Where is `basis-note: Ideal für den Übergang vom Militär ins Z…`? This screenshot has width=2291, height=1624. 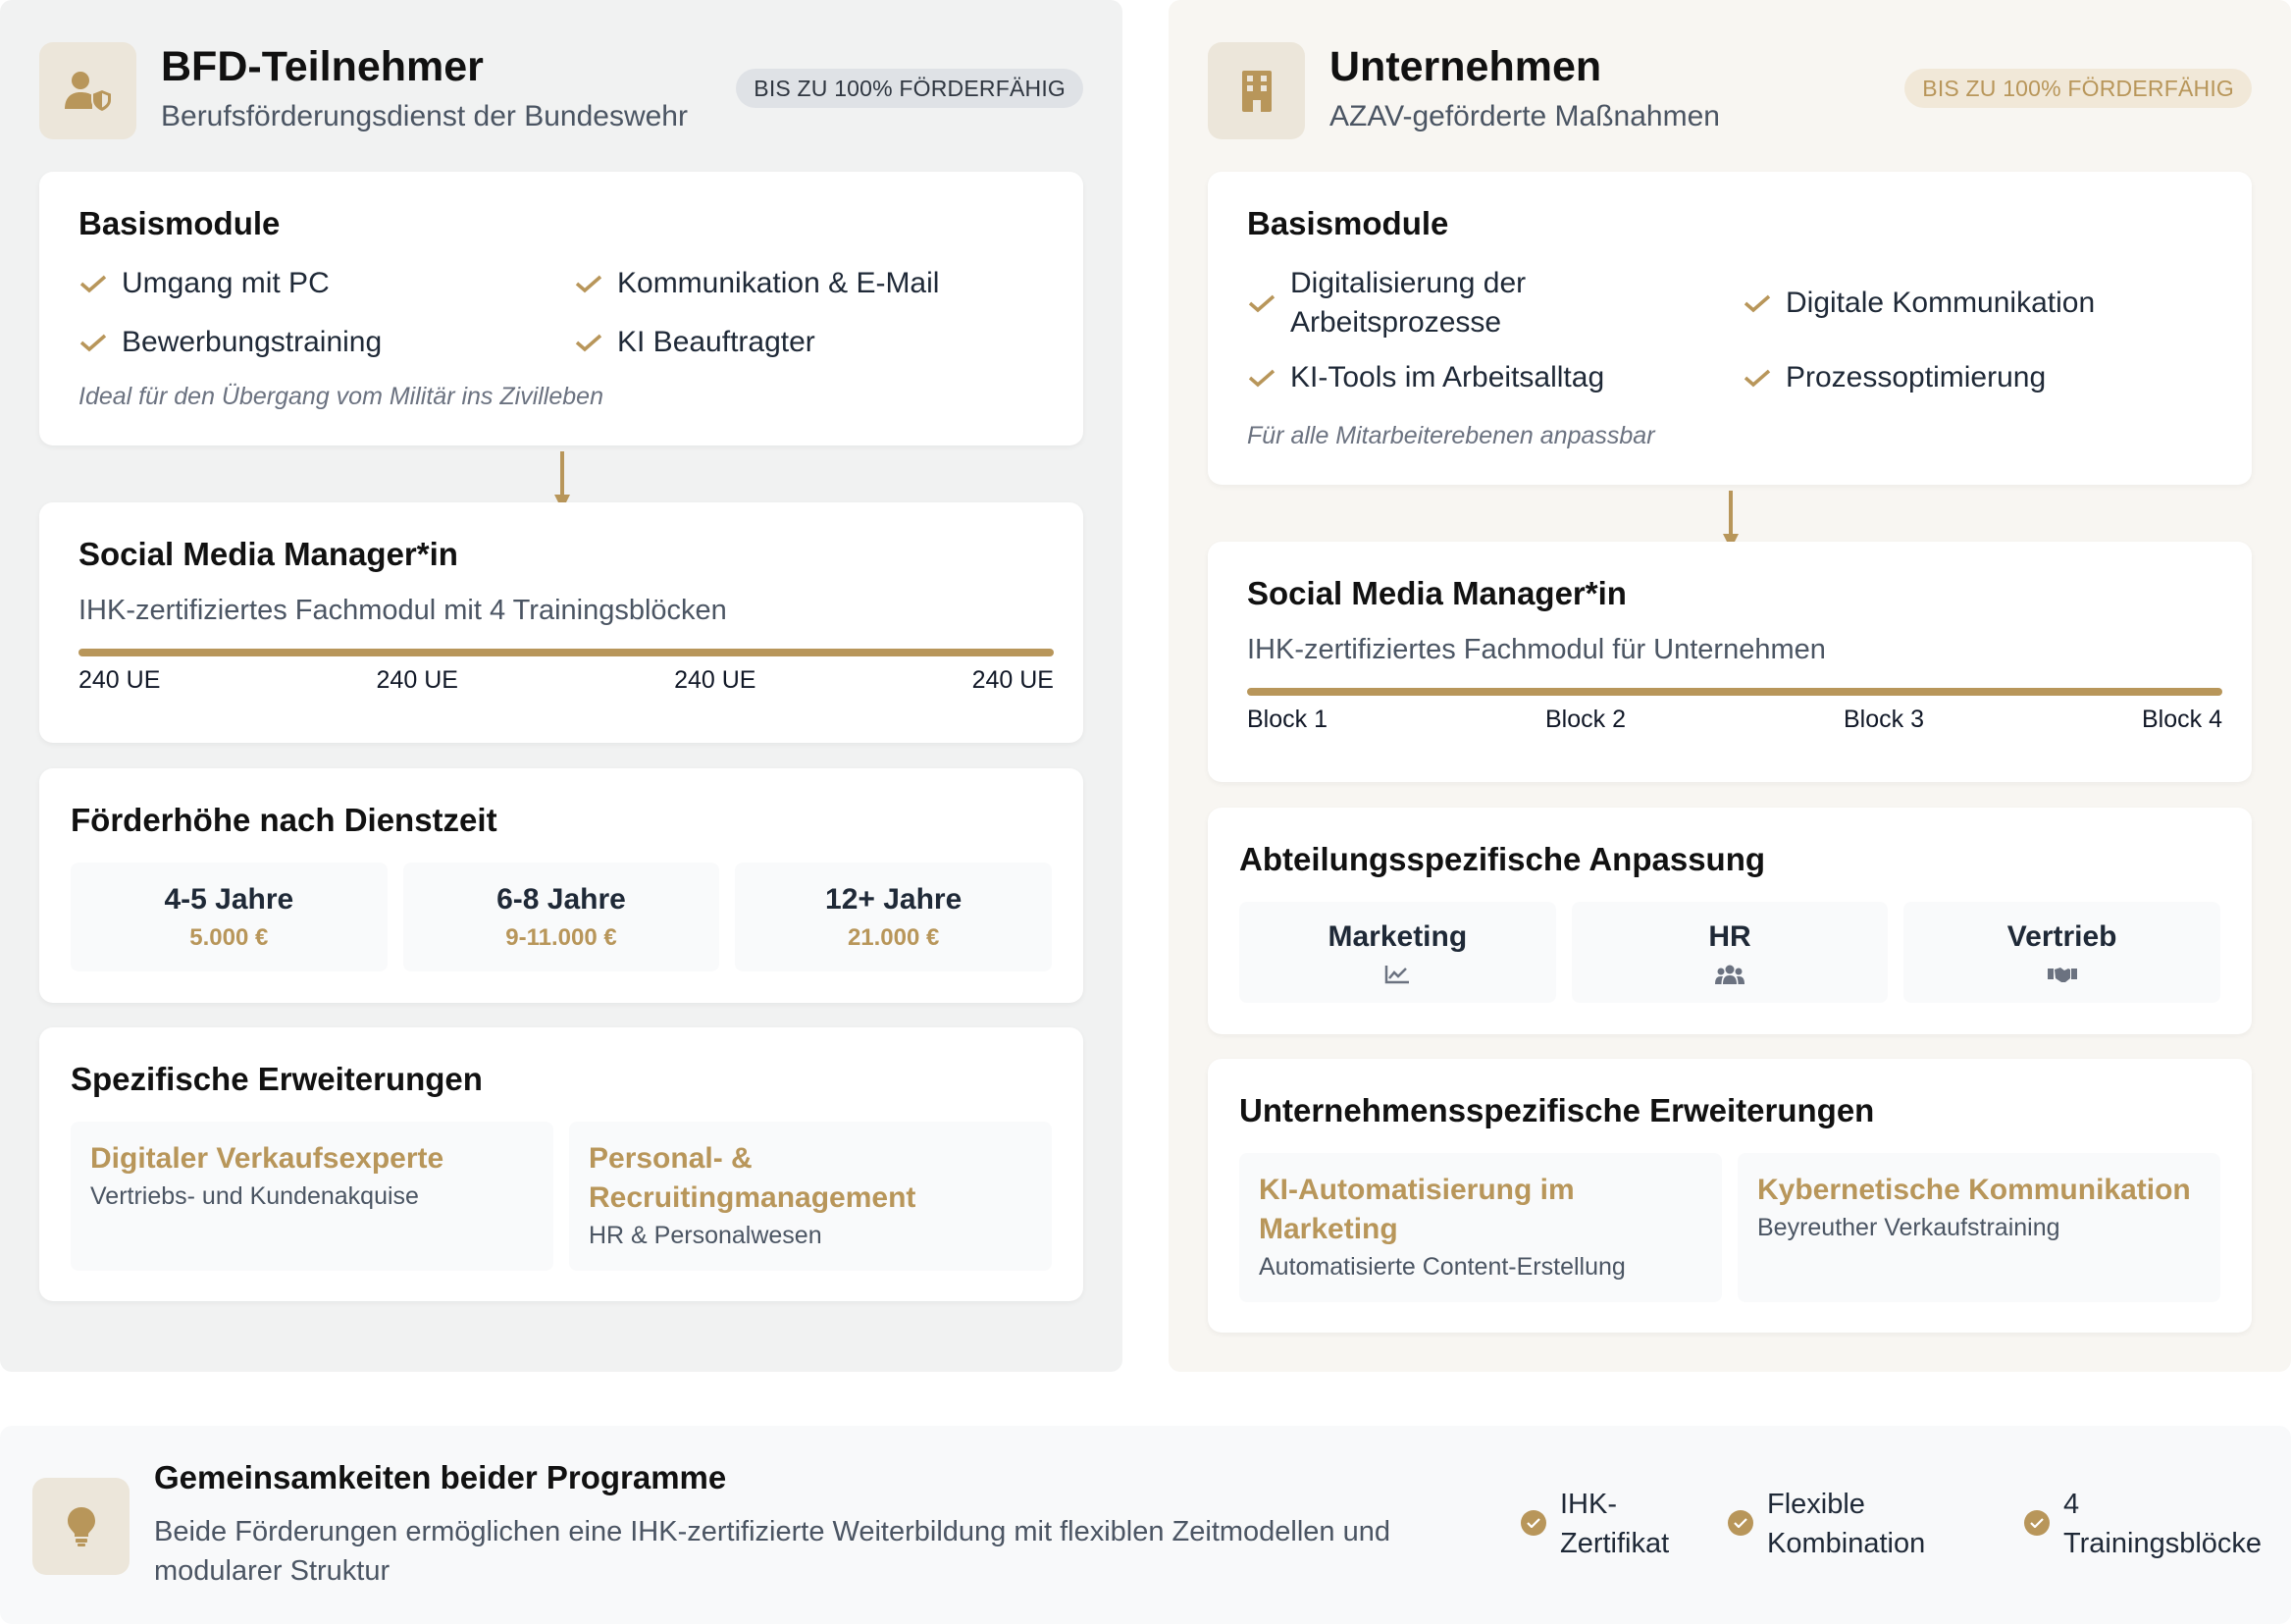 basis-note: Ideal für den Übergang vom Militär ins Z… is located at coordinates (340, 396).